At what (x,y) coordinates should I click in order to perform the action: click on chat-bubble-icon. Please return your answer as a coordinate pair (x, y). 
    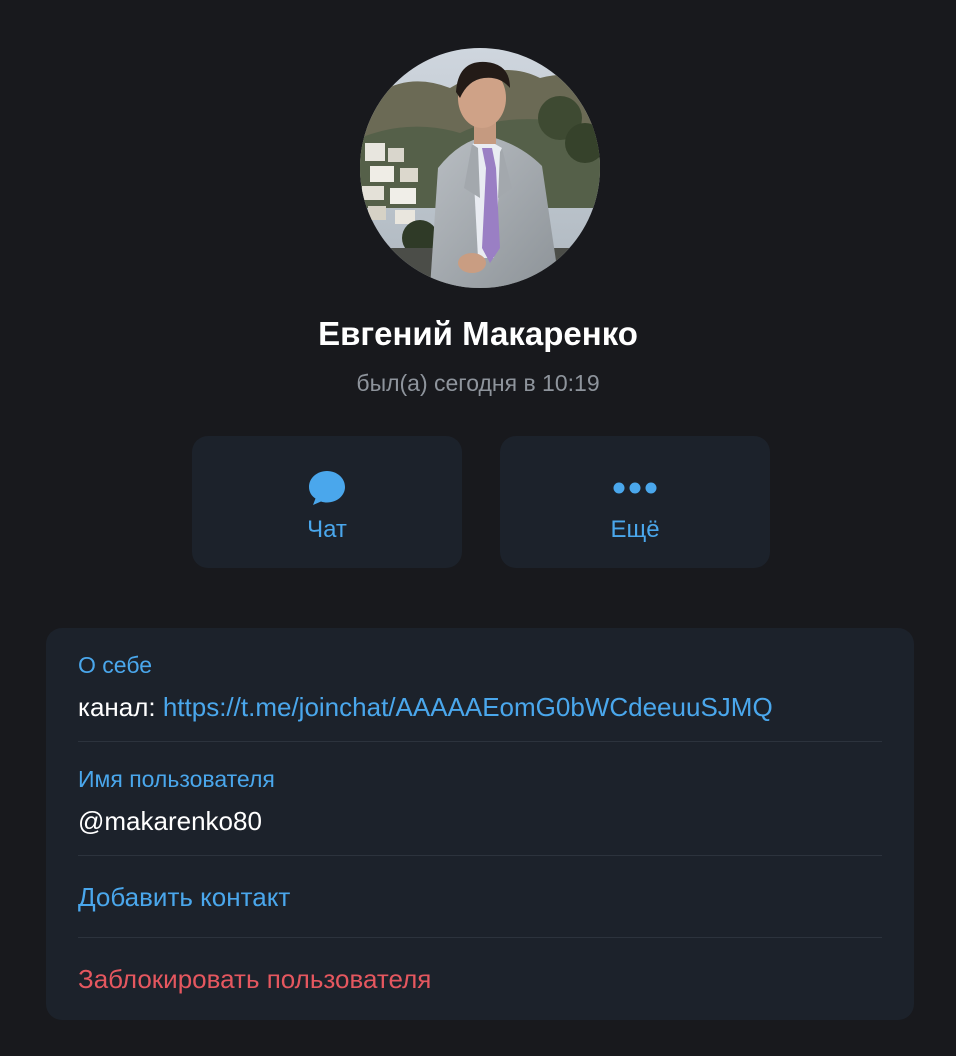
    Looking at the image, I should click on (327, 488).